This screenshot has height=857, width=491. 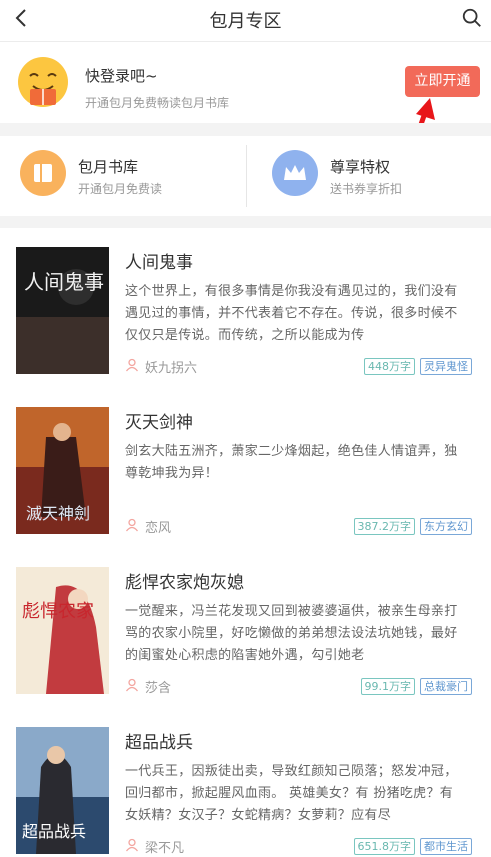 What do you see at coordinates (446, 686) in the screenshot?
I see `category-tag: 总裁豪门` at bounding box center [446, 686].